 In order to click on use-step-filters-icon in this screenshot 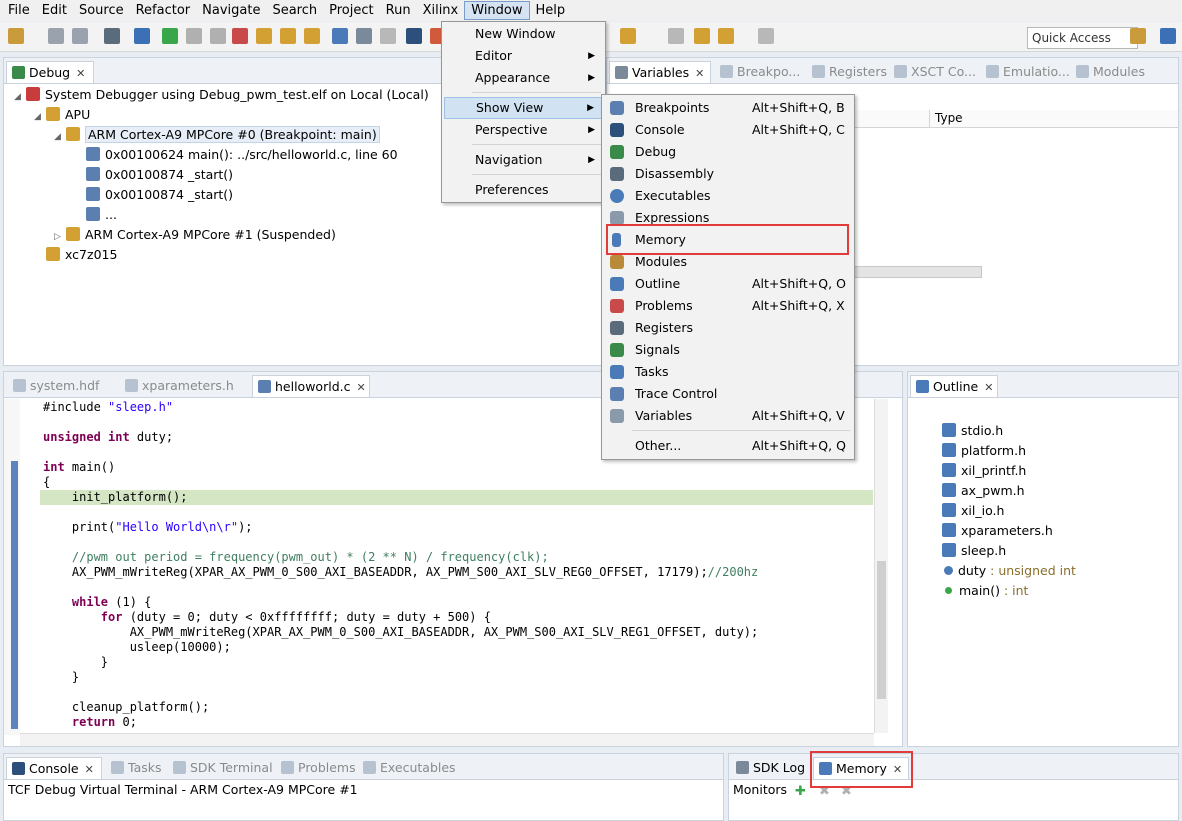, I will do `click(388, 36)`.